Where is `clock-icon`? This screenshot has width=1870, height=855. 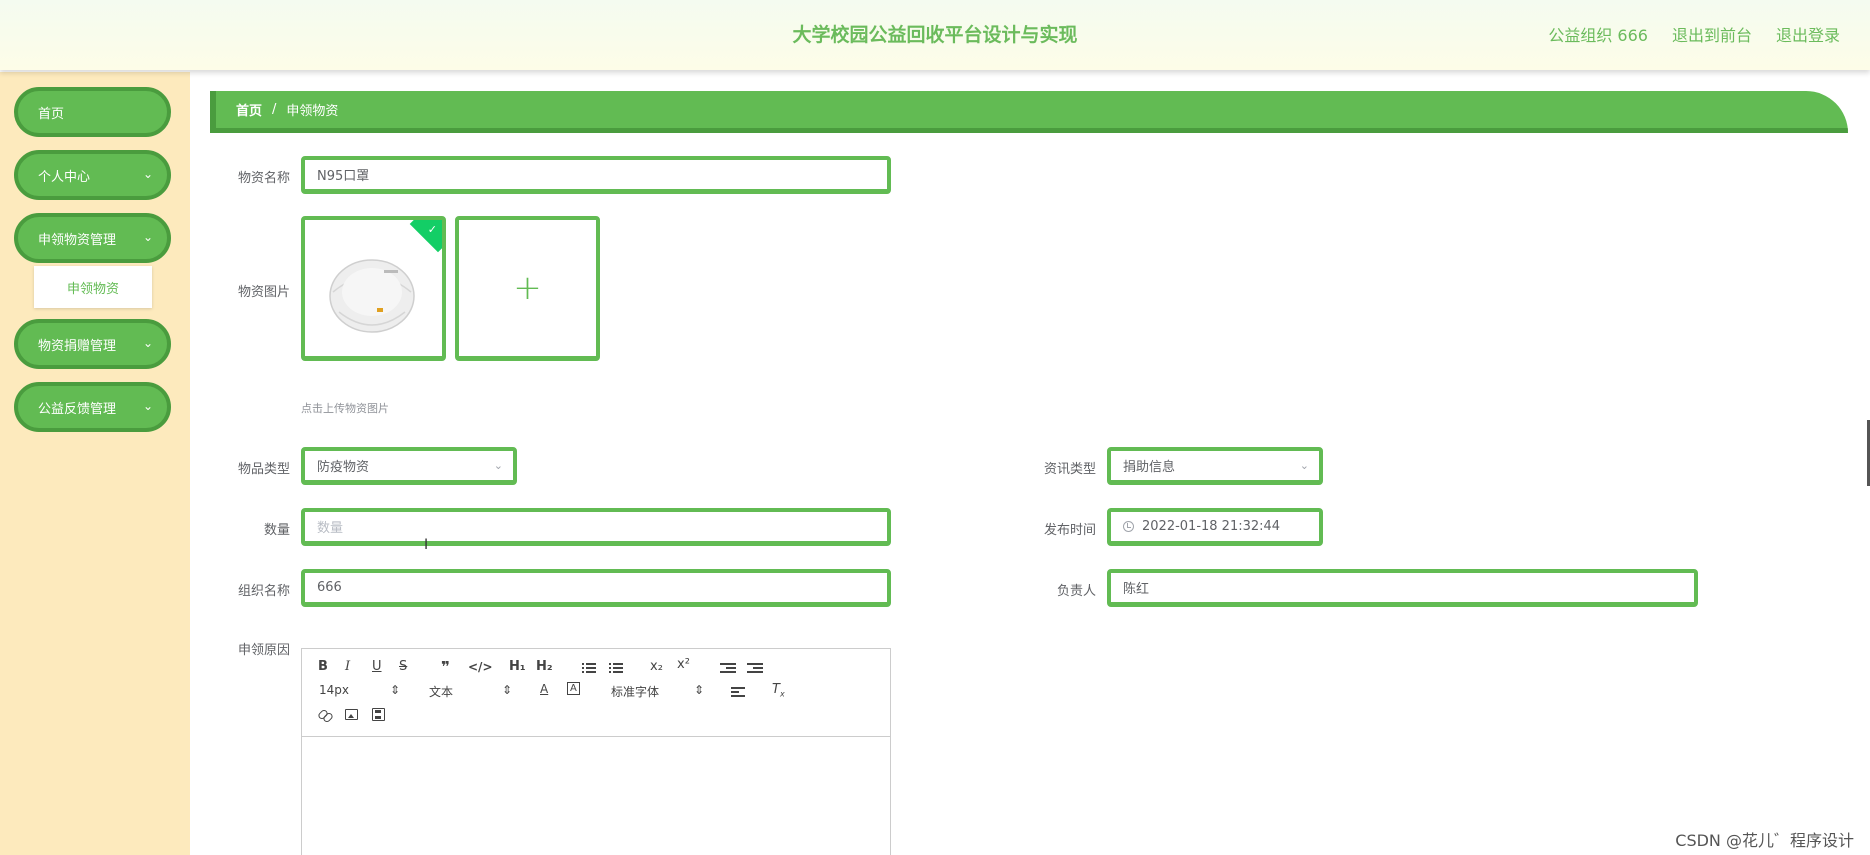 clock-icon is located at coordinates (1128, 526).